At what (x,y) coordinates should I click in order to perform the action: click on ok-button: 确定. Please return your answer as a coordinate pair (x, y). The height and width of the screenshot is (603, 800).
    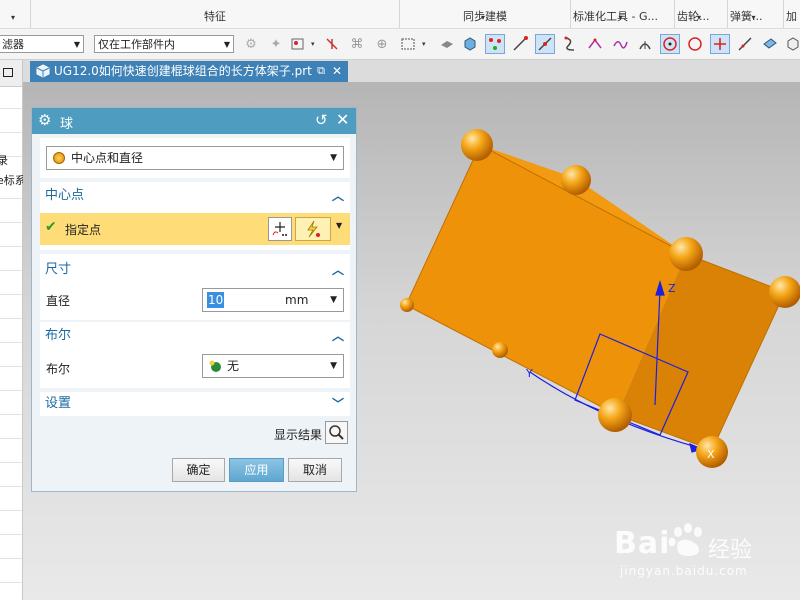
    Looking at the image, I should click on (198, 470).